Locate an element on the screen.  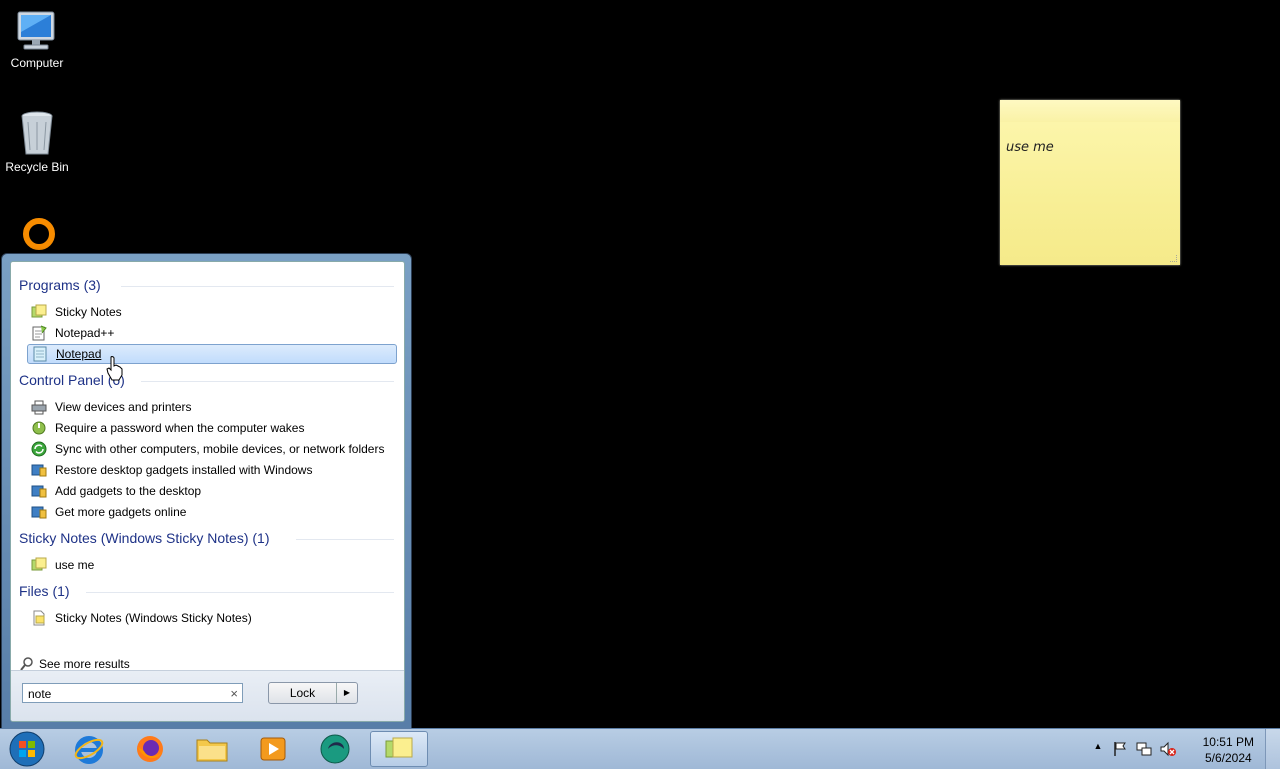
sticky-note-header is located at coordinates (1090, 111).